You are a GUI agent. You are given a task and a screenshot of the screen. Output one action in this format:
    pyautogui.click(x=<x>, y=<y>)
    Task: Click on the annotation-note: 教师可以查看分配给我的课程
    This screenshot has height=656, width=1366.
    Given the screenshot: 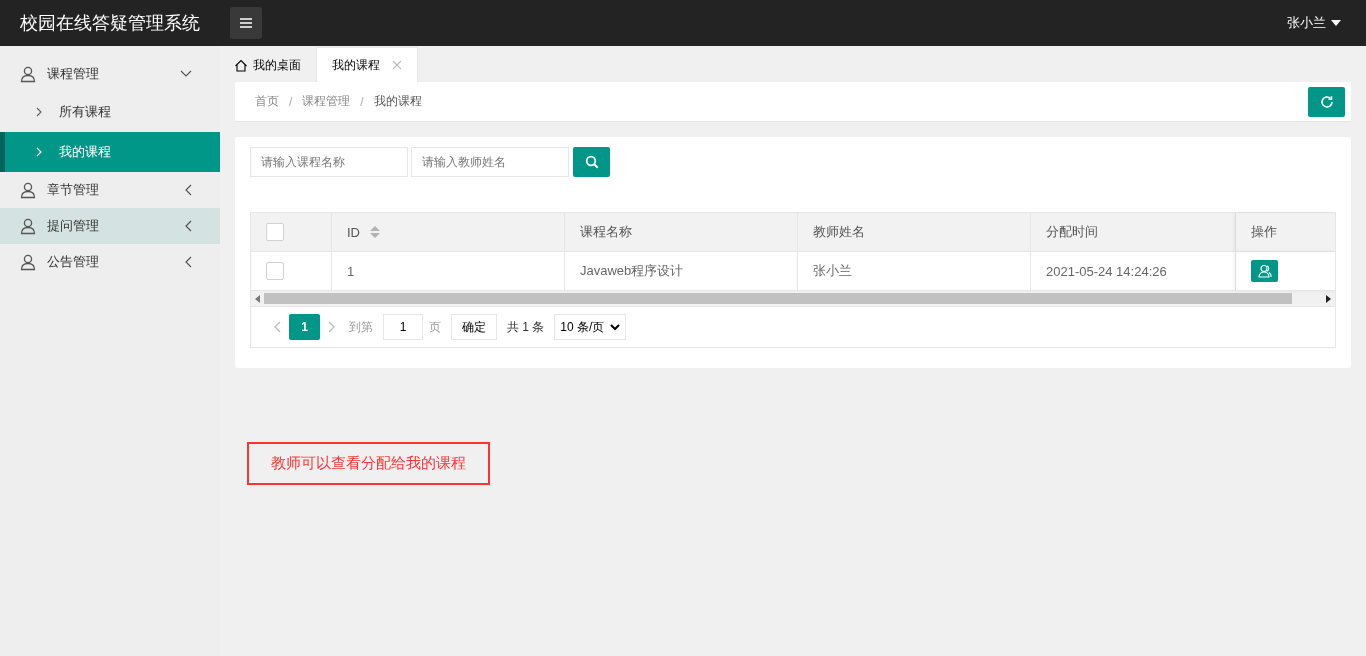 What is the action you would take?
    pyautogui.click(x=368, y=463)
    